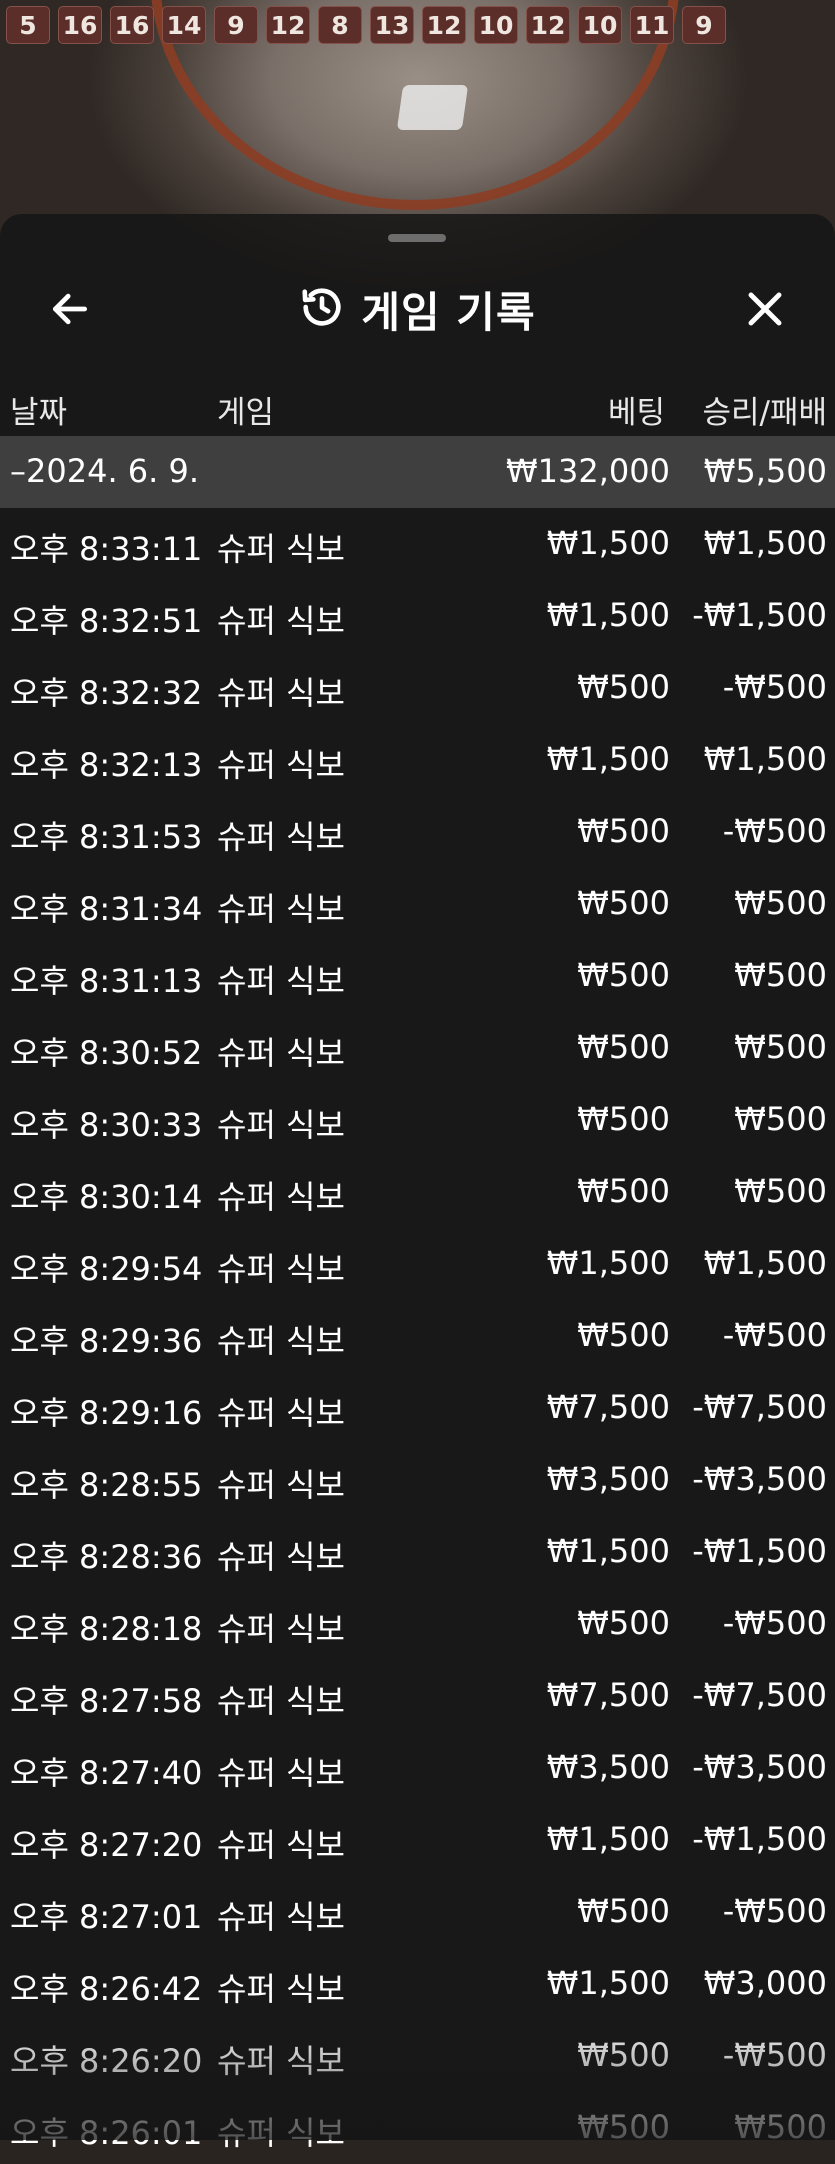 Image resolution: width=835 pixels, height=2164 pixels. Describe the element at coordinates (106, 981) in the screenshot. I see `row-time: 오후 8:31:13` at that location.